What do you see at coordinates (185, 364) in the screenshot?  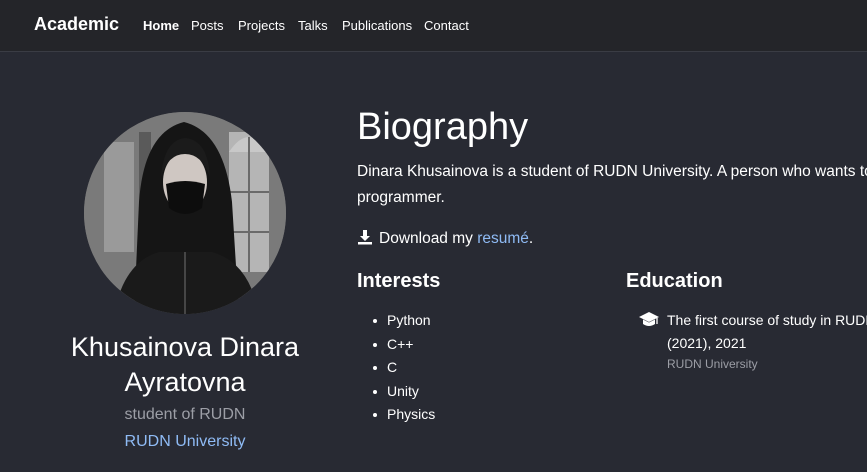 I see `profile-name: Khusainova Dinara Ayratovna` at bounding box center [185, 364].